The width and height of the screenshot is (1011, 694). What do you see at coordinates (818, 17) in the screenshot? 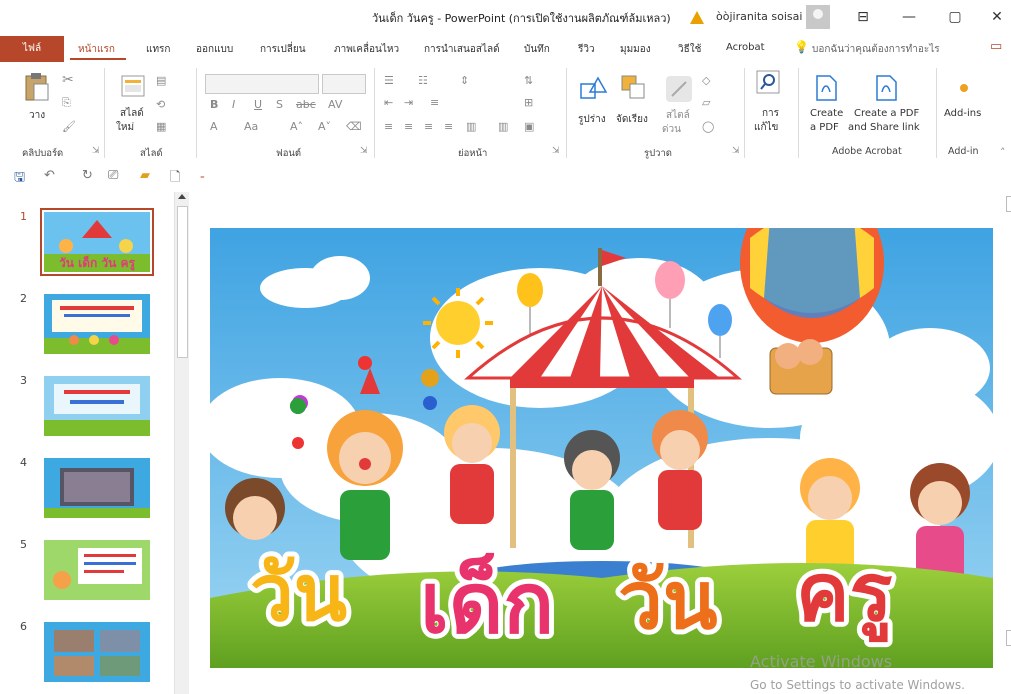
I see `avatar` at bounding box center [818, 17].